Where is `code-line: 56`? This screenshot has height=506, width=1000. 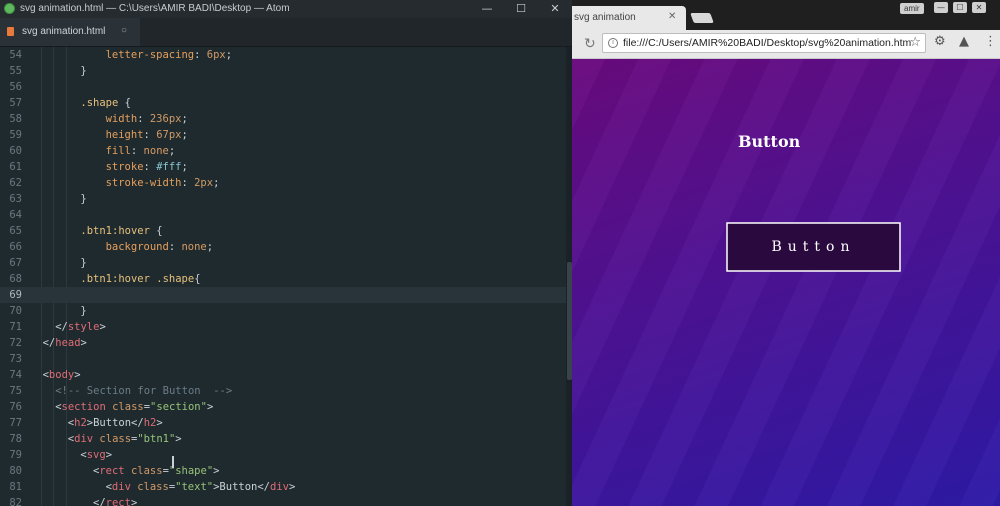
code-line: 56 is located at coordinates (283, 87).